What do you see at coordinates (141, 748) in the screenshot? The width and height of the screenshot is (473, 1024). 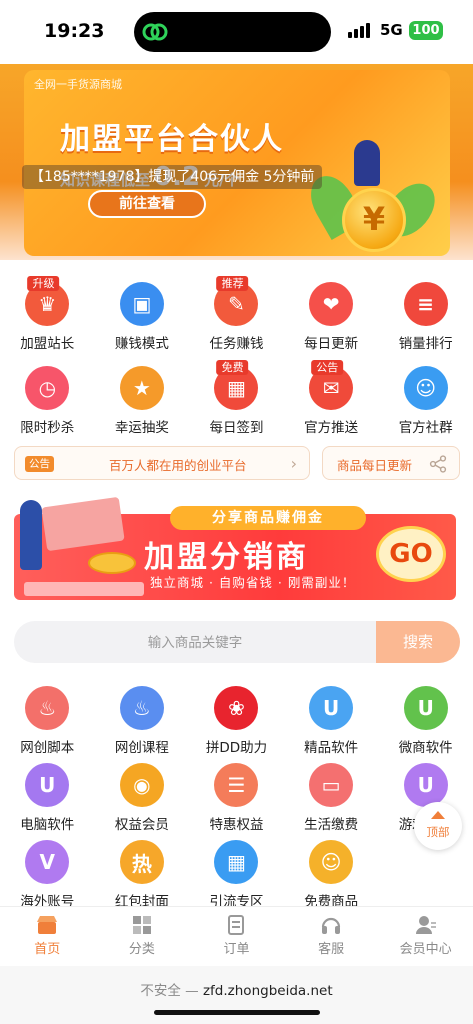 I see `grid-item-label: 网创课程` at bounding box center [141, 748].